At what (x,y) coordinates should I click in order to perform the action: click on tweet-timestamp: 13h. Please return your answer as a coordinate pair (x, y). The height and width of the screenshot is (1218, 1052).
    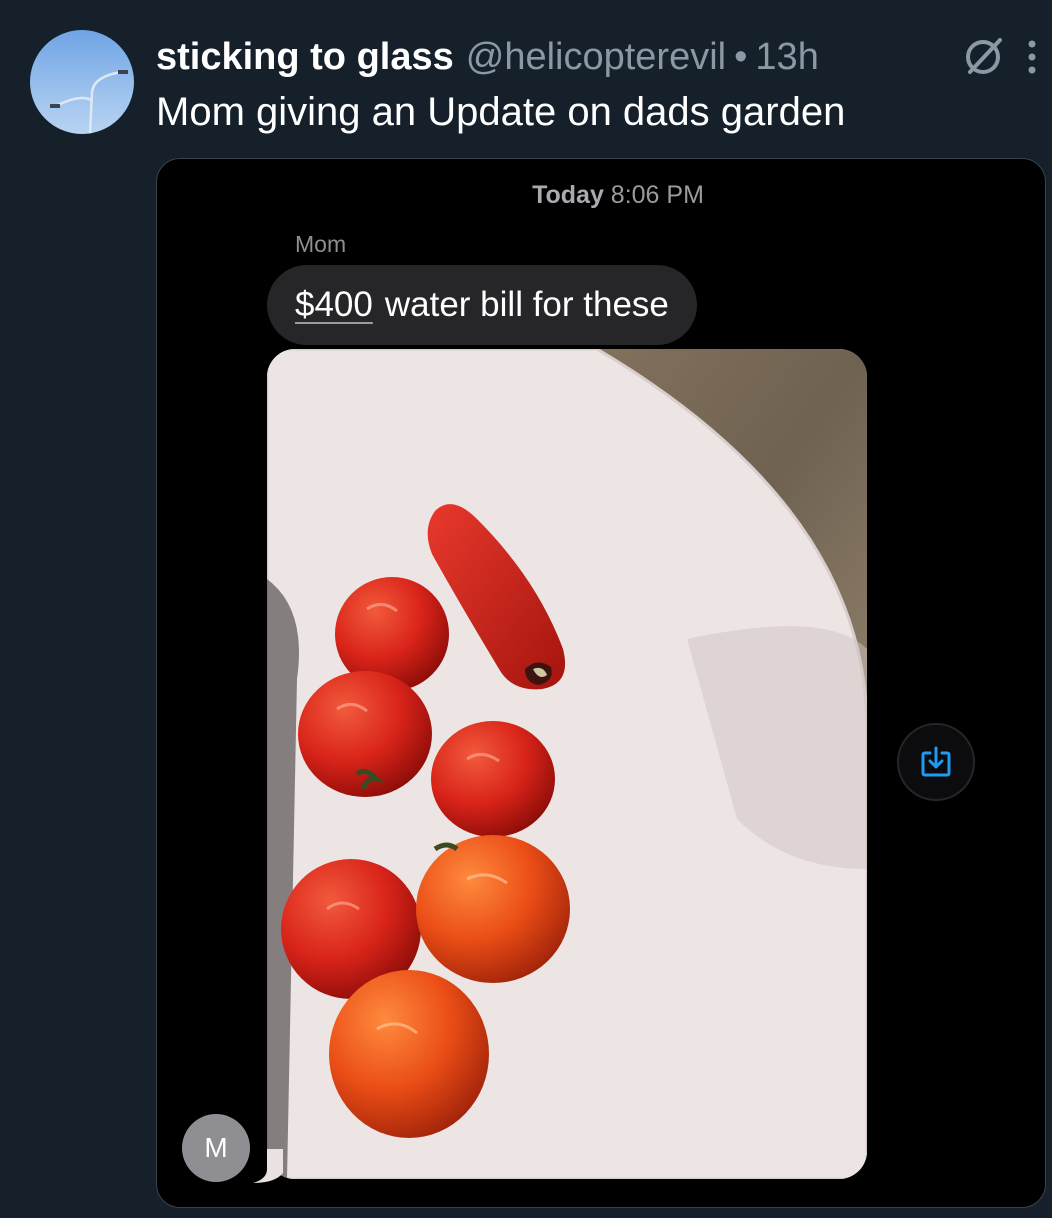
    Looking at the image, I should click on (786, 57).